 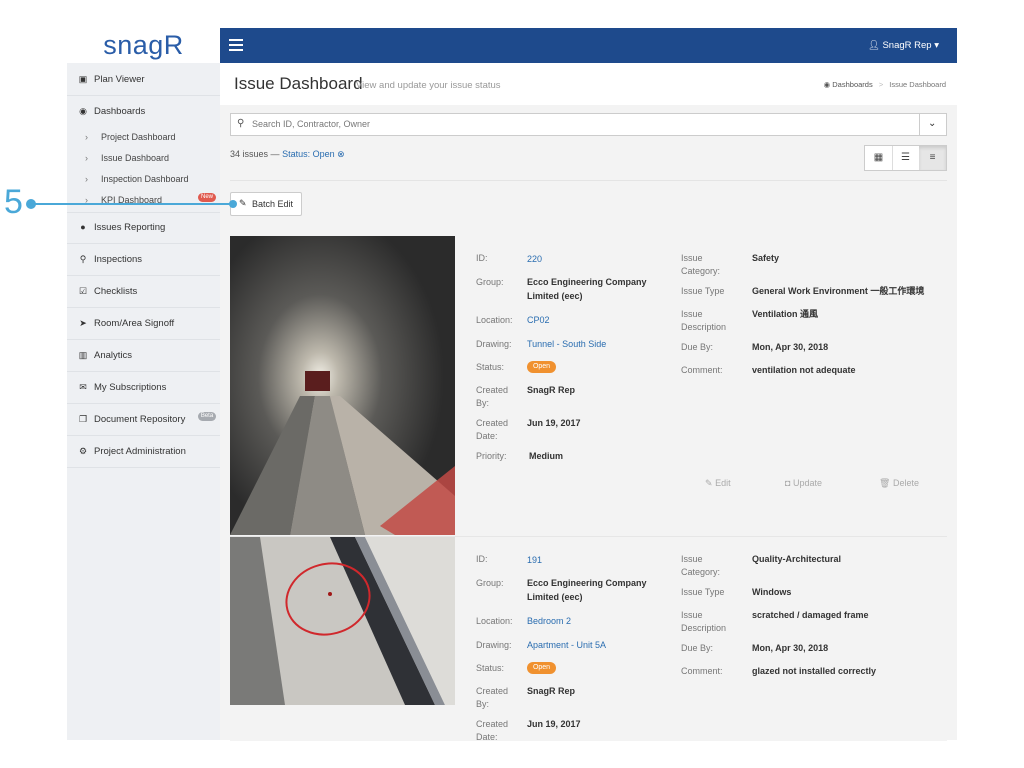 I want to click on bar-chart-icon: ▥, so click(x=83, y=355).